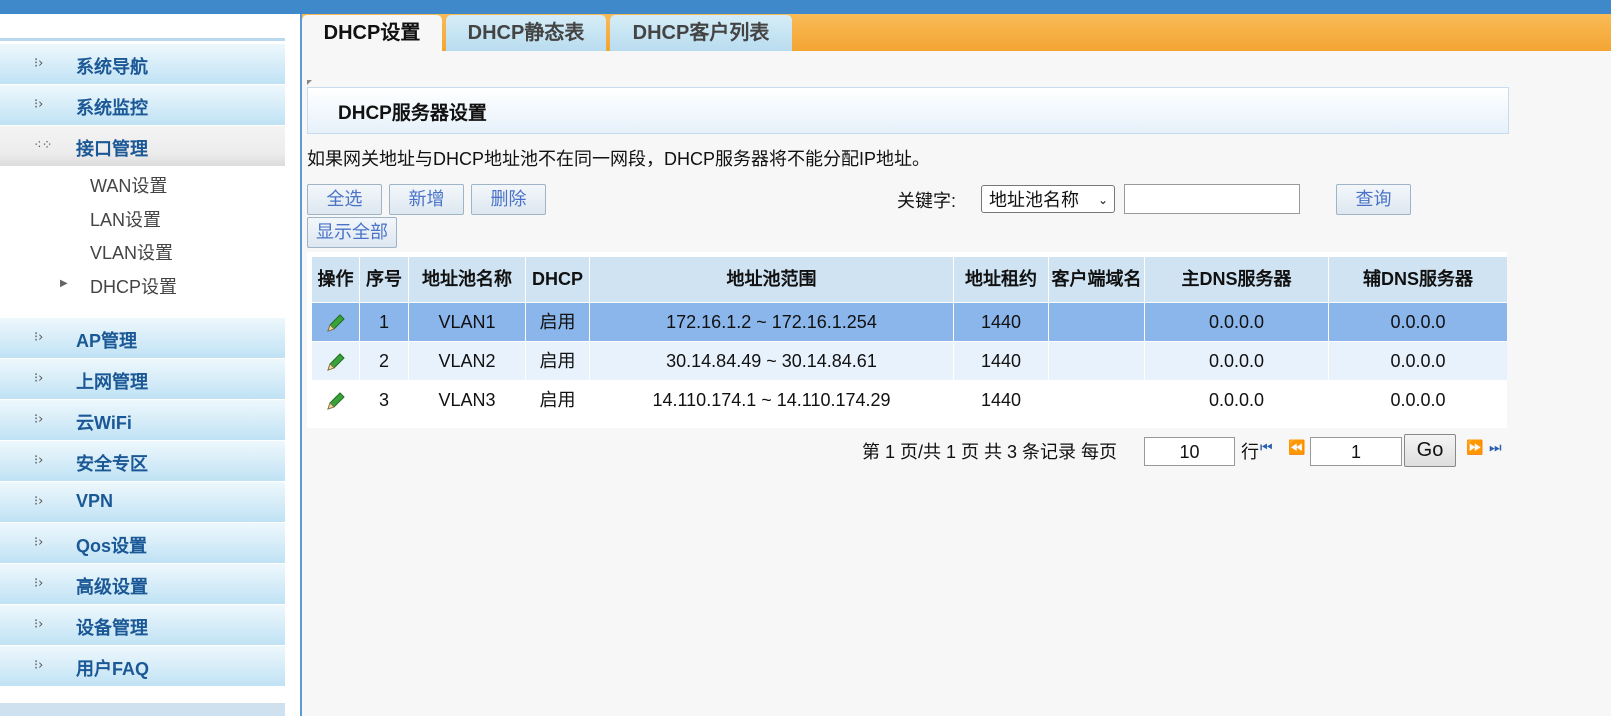 This screenshot has height=716, width=1611. I want to click on sidebar-item-security: ⁝› 安全专区, so click(142, 461).